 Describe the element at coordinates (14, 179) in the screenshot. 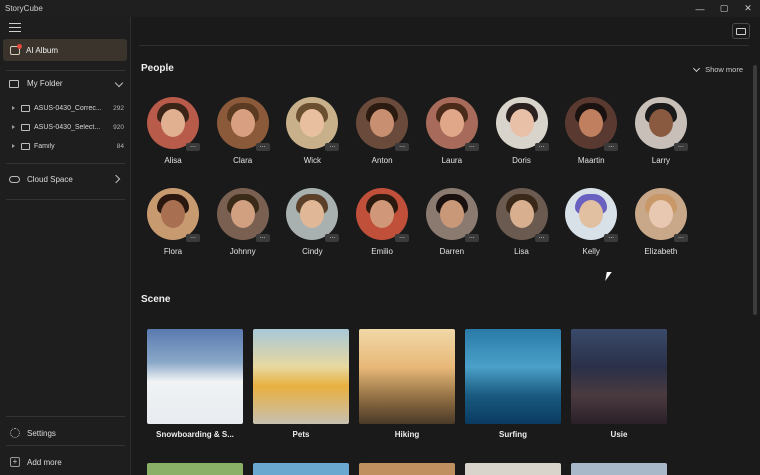

I see `cloud-icon` at that location.